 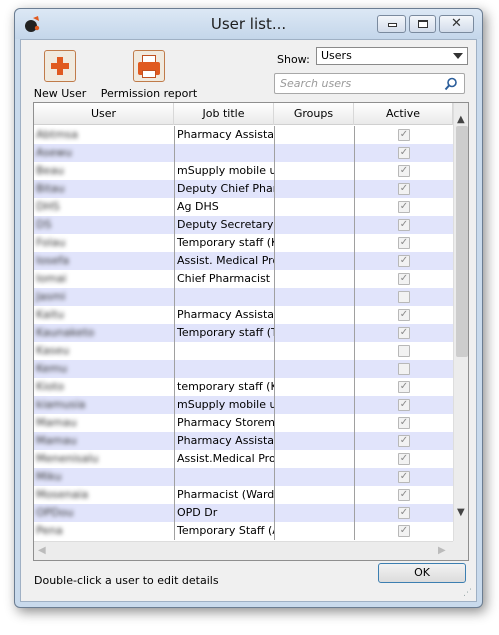 What do you see at coordinates (224, 225) in the screenshot?
I see `cell-job-title: Deputy Secretary, MoH` at bounding box center [224, 225].